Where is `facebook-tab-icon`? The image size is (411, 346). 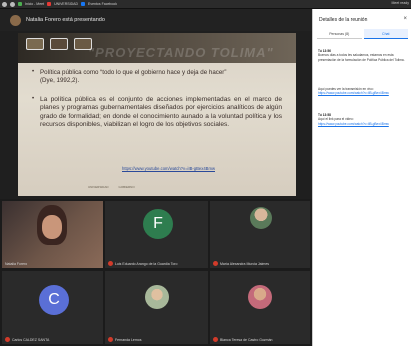
facebook-tab-icon is located at coordinates (82, 4).